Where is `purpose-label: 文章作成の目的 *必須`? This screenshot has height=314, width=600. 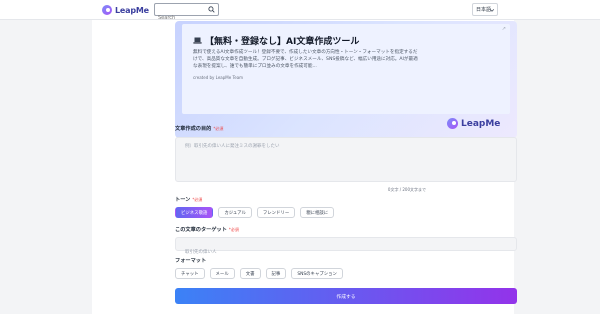
purpose-label: 文章作成の目的 *必須 is located at coordinates (199, 128).